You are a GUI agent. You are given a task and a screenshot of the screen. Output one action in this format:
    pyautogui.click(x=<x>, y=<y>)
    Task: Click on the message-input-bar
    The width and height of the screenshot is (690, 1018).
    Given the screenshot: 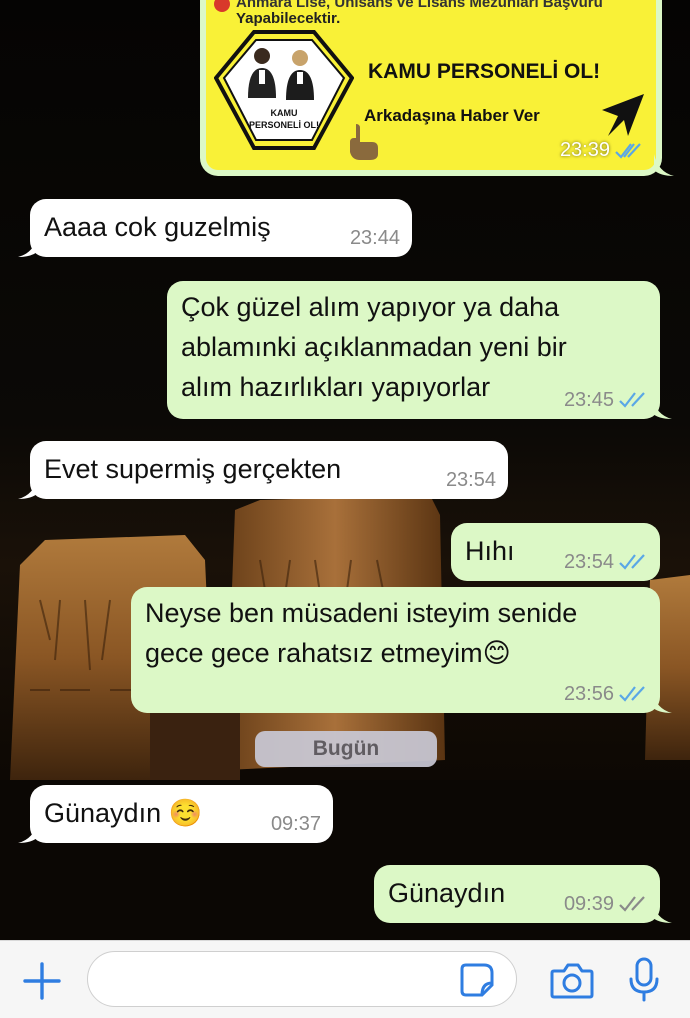 What is the action you would take?
    pyautogui.click(x=345, y=979)
    